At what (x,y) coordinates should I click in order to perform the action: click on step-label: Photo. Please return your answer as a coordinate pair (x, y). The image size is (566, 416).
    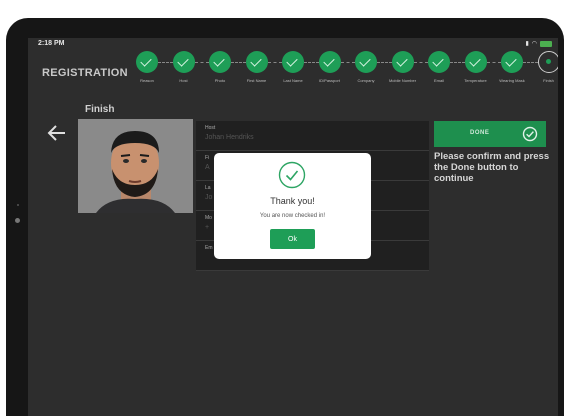
    Looking at the image, I should click on (220, 80).